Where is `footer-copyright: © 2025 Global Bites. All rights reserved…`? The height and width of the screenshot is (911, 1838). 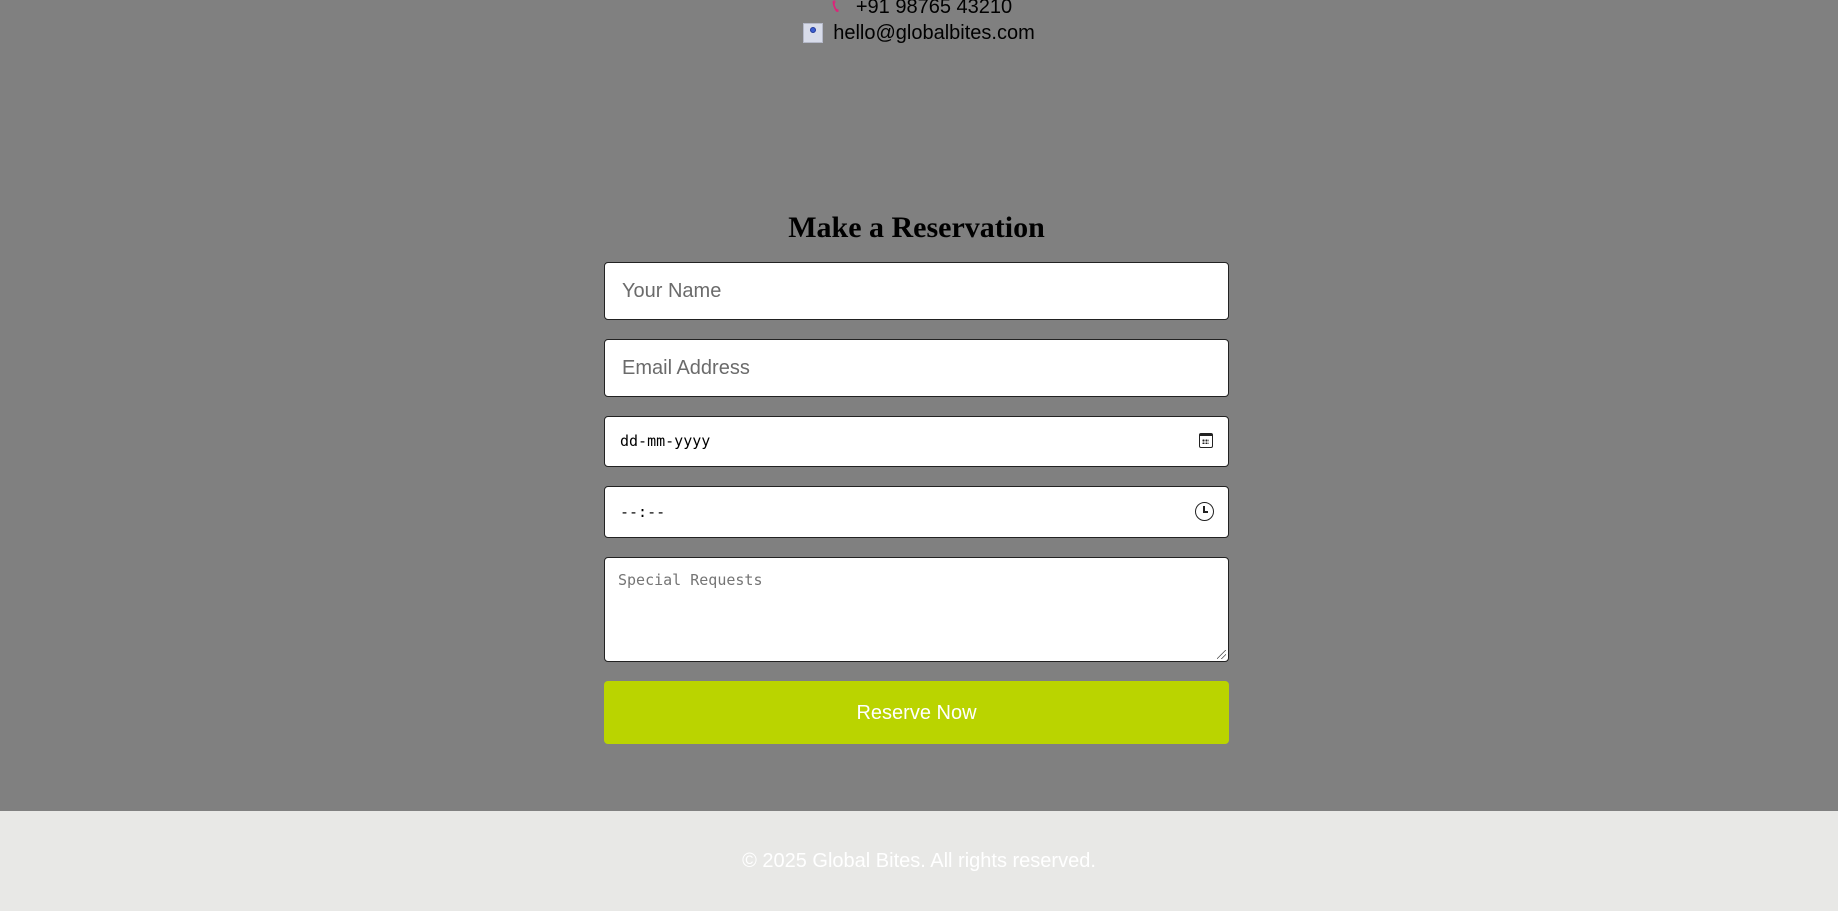 footer-copyright: © 2025 Global Bites. All rights reserved… is located at coordinates (919, 861).